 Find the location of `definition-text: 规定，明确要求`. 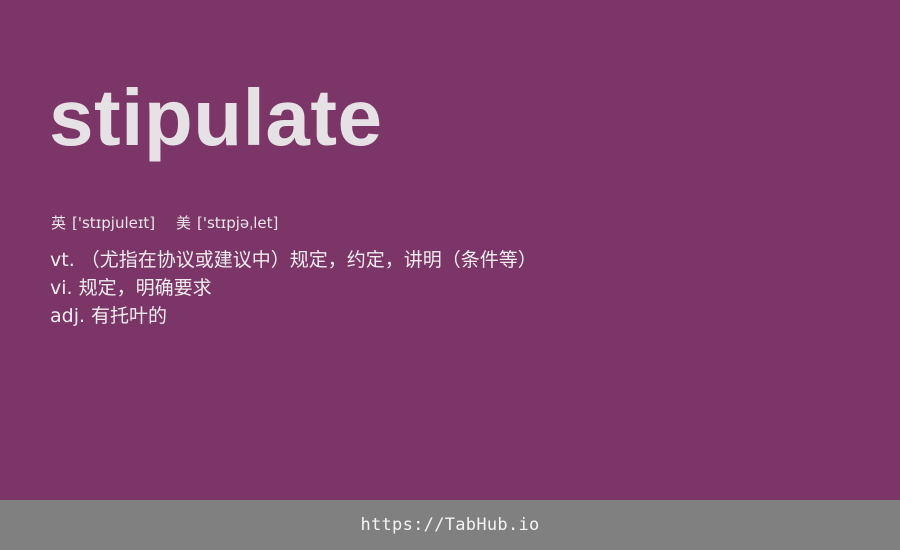

definition-text: 规定，明确要求 is located at coordinates (145, 288).